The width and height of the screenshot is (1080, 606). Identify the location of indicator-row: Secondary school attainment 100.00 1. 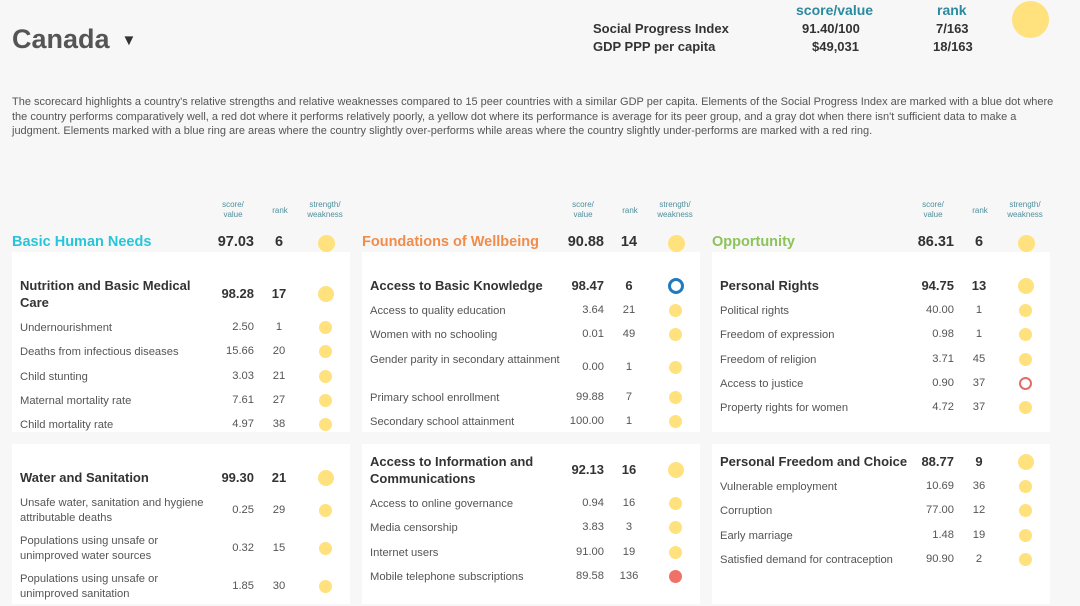
(535, 426).